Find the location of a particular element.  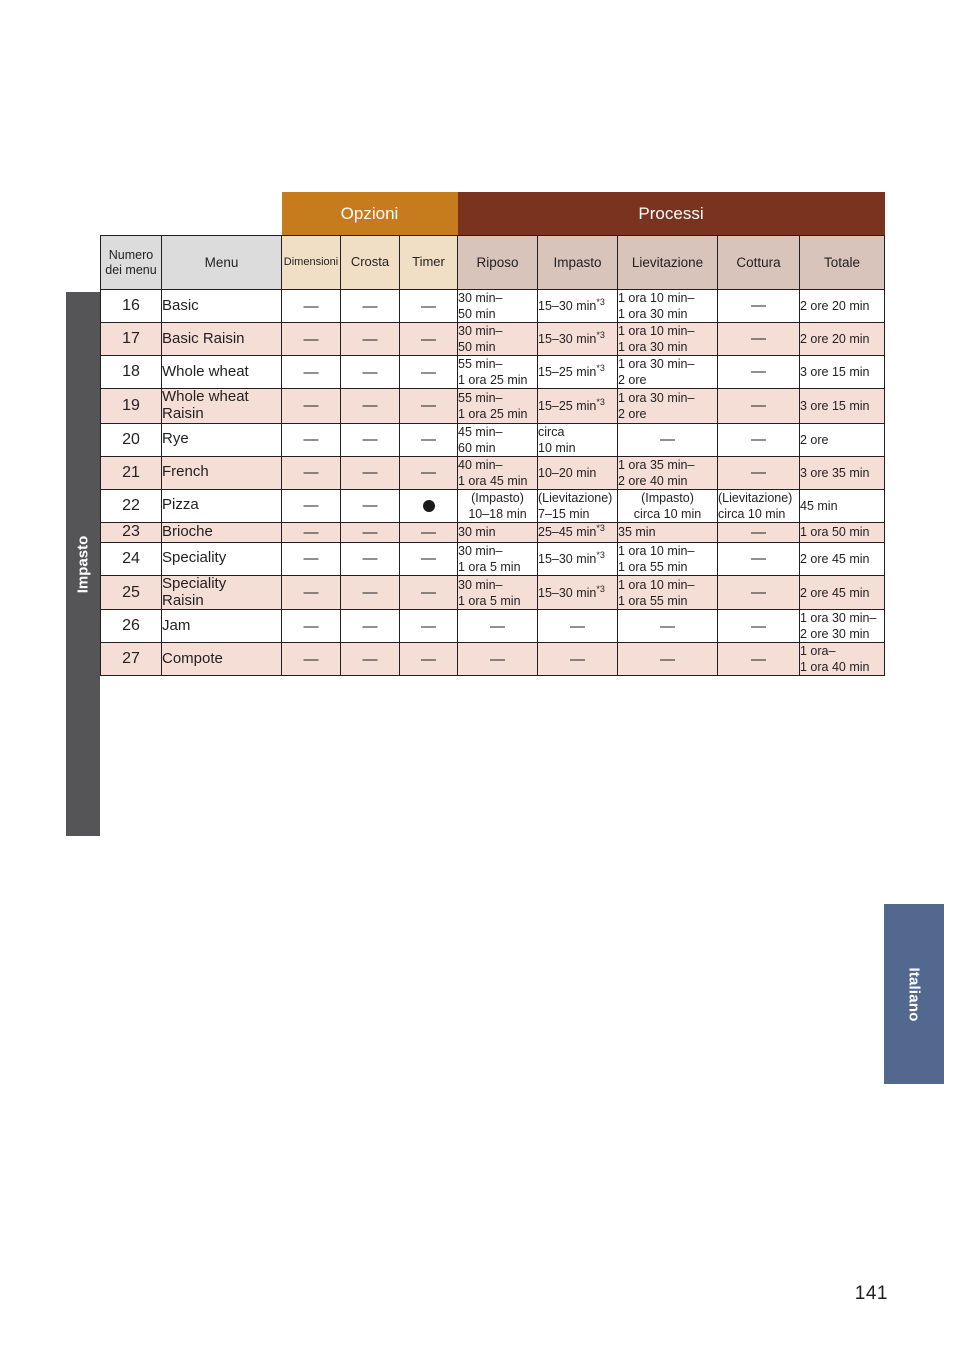

cell-menu-name: Compote is located at coordinates (221, 659).